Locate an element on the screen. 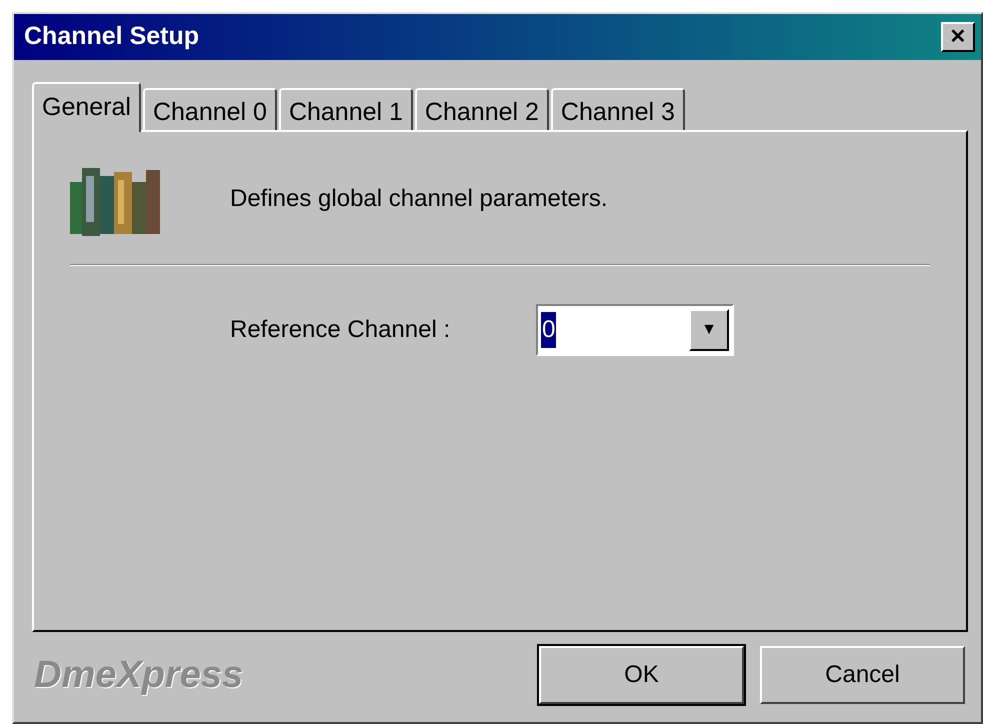 Image resolution: width=983 pixels, height=724 pixels. tab: Channel 1 is located at coordinates (345, 109).